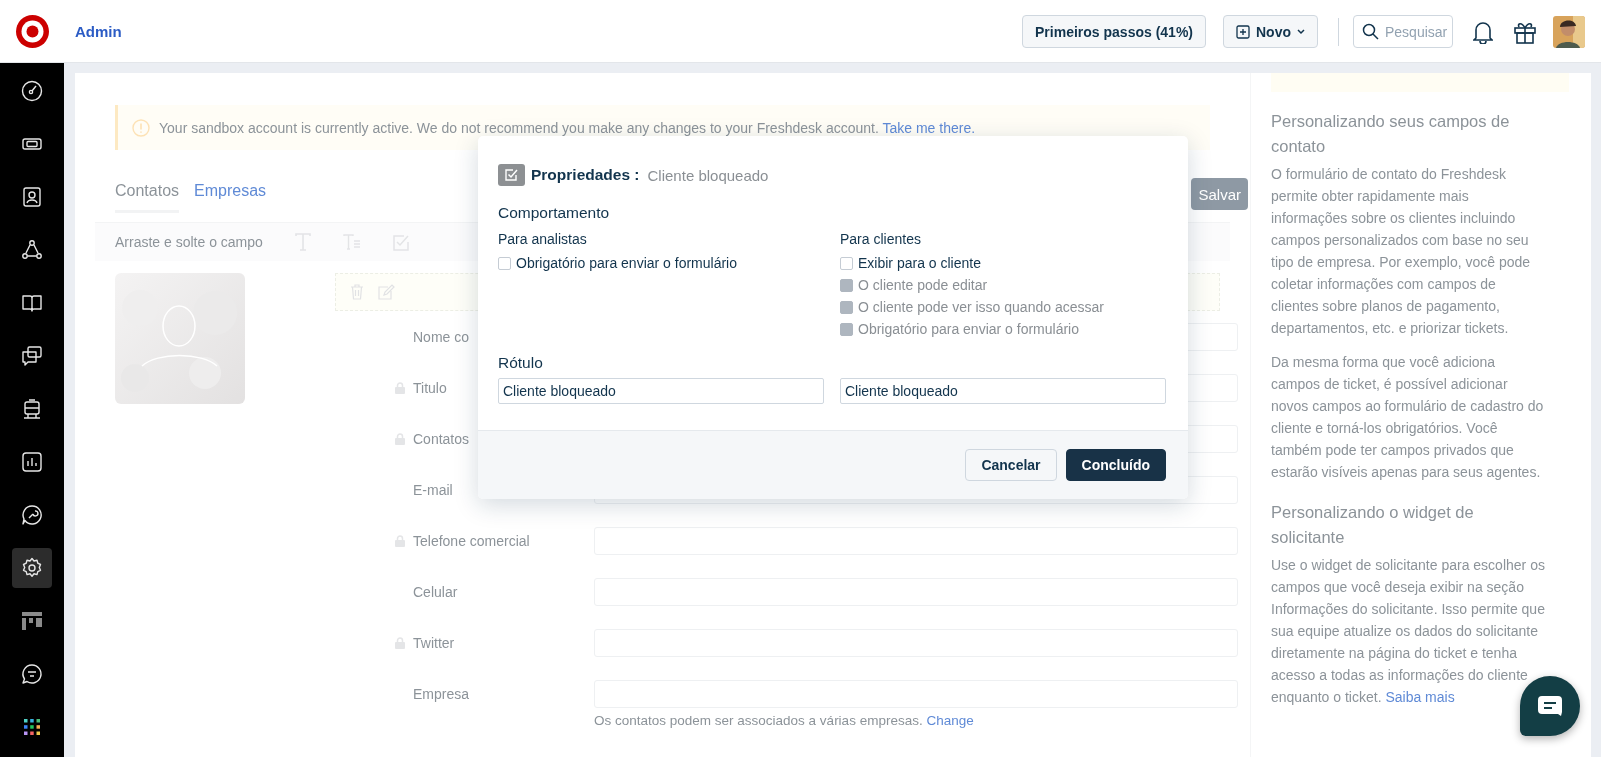  Describe the element at coordinates (1483, 31) in the screenshot. I see `bell-icon` at that location.